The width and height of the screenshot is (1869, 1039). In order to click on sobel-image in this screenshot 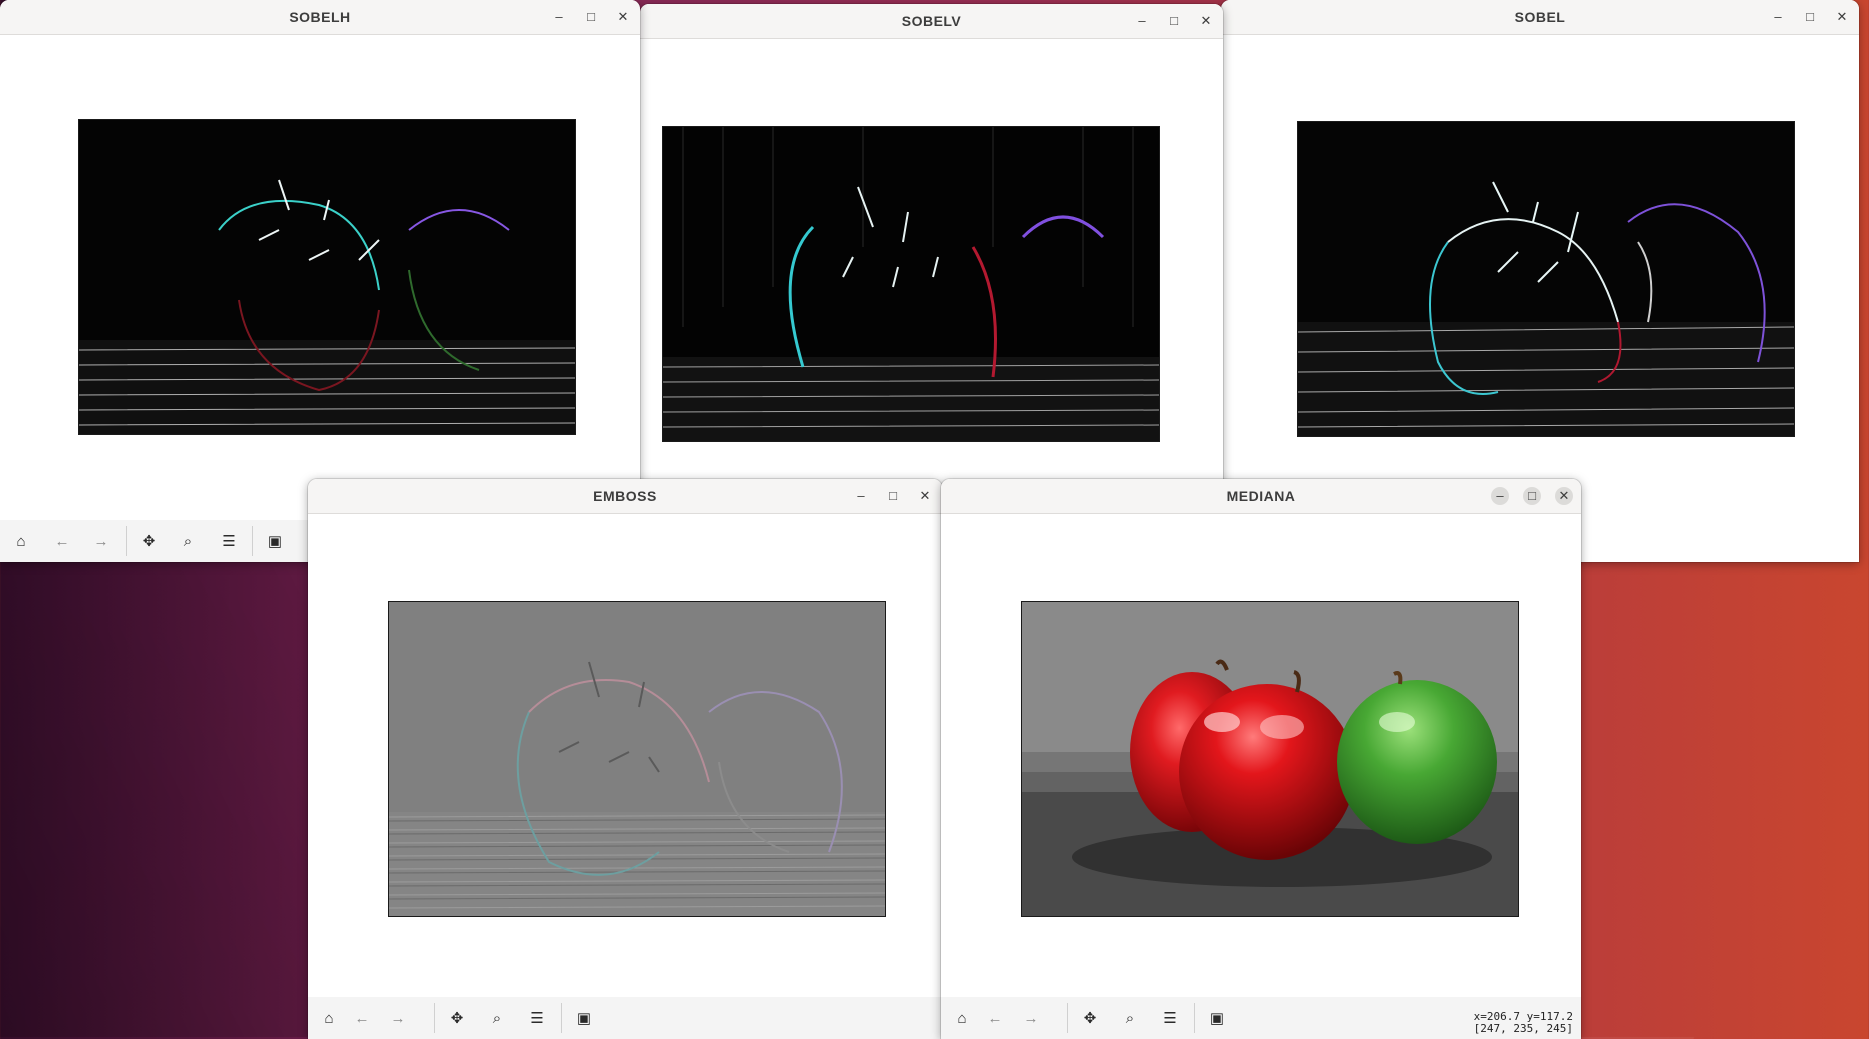, I will do `click(1546, 279)`.